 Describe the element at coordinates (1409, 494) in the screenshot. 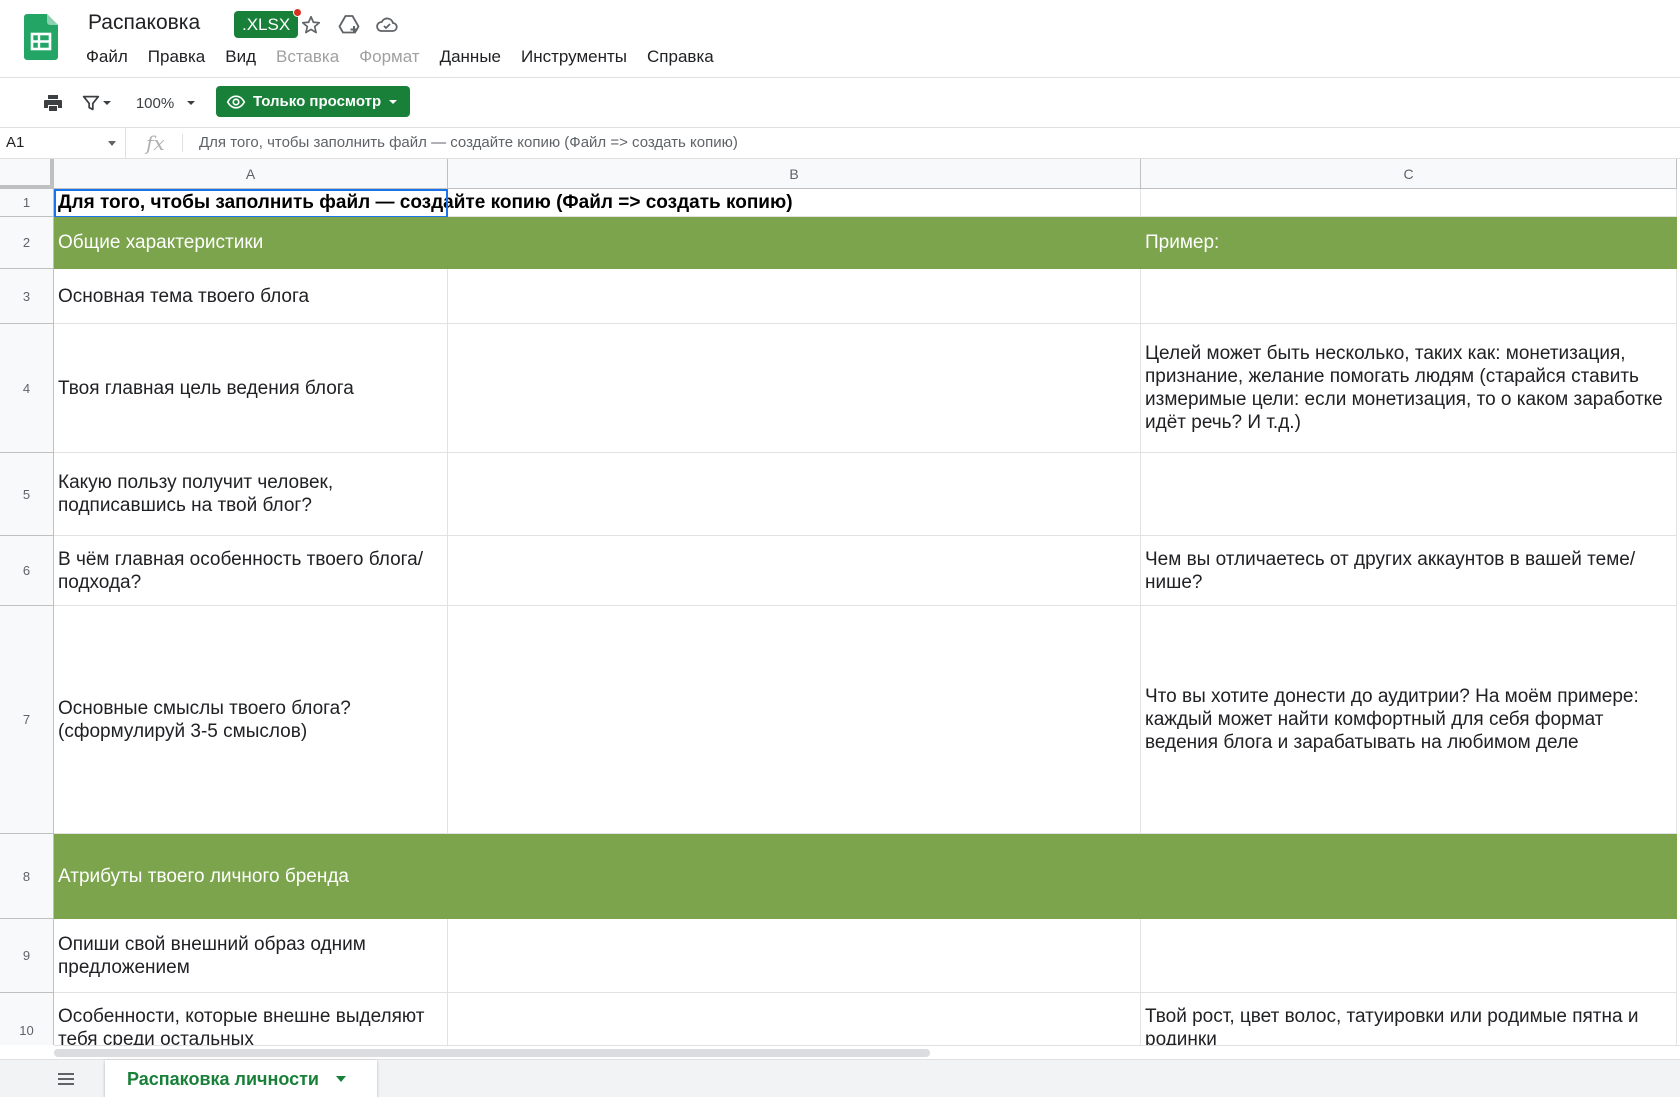

I see `cell-c5` at that location.